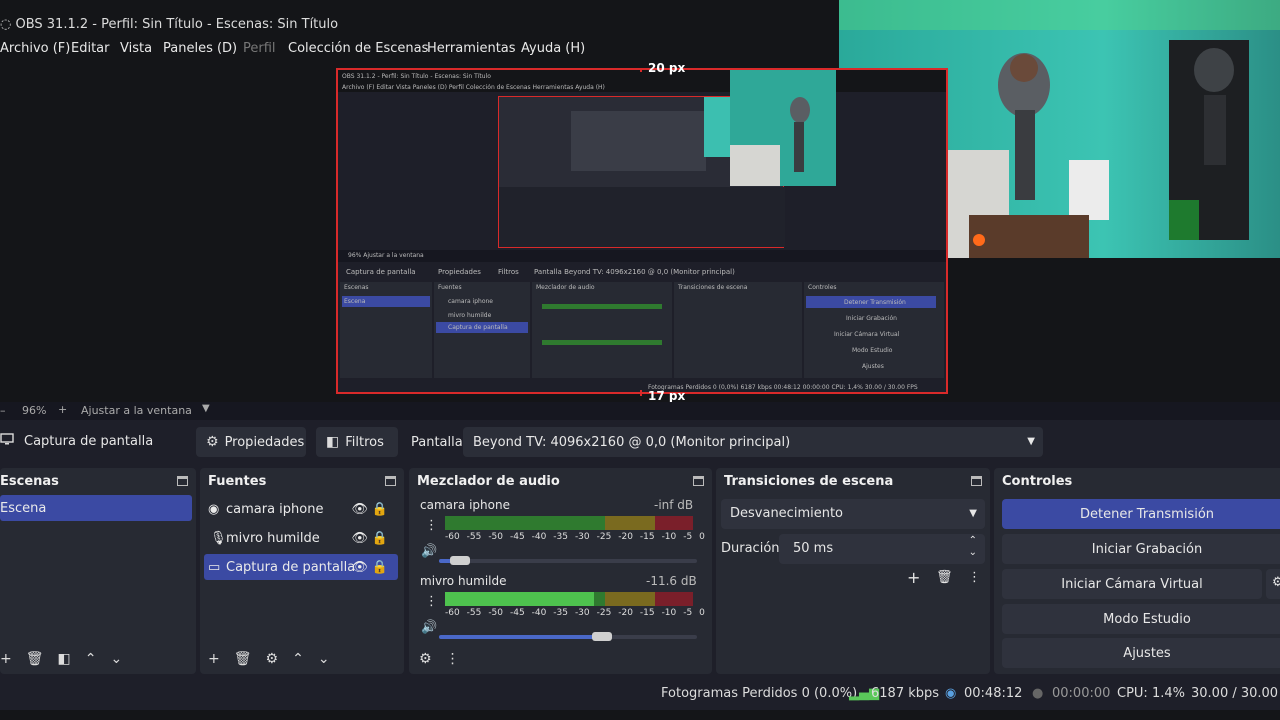  Describe the element at coordinates (76, 441) in the screenshot. I see `selected-source: Captura de pantalla` at that location.